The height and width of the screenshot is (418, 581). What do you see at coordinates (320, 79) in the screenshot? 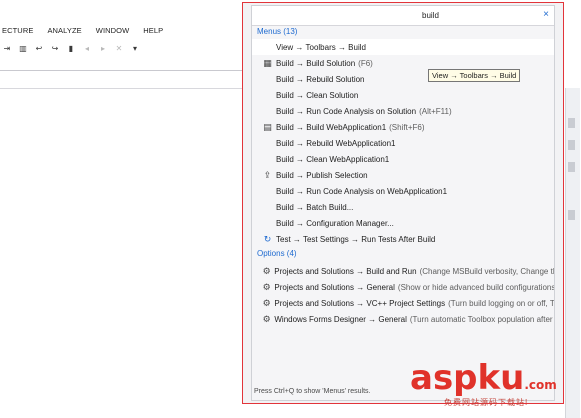
I see `result-label: Build → Rebuild Solution` at bounding box center [320, 79].